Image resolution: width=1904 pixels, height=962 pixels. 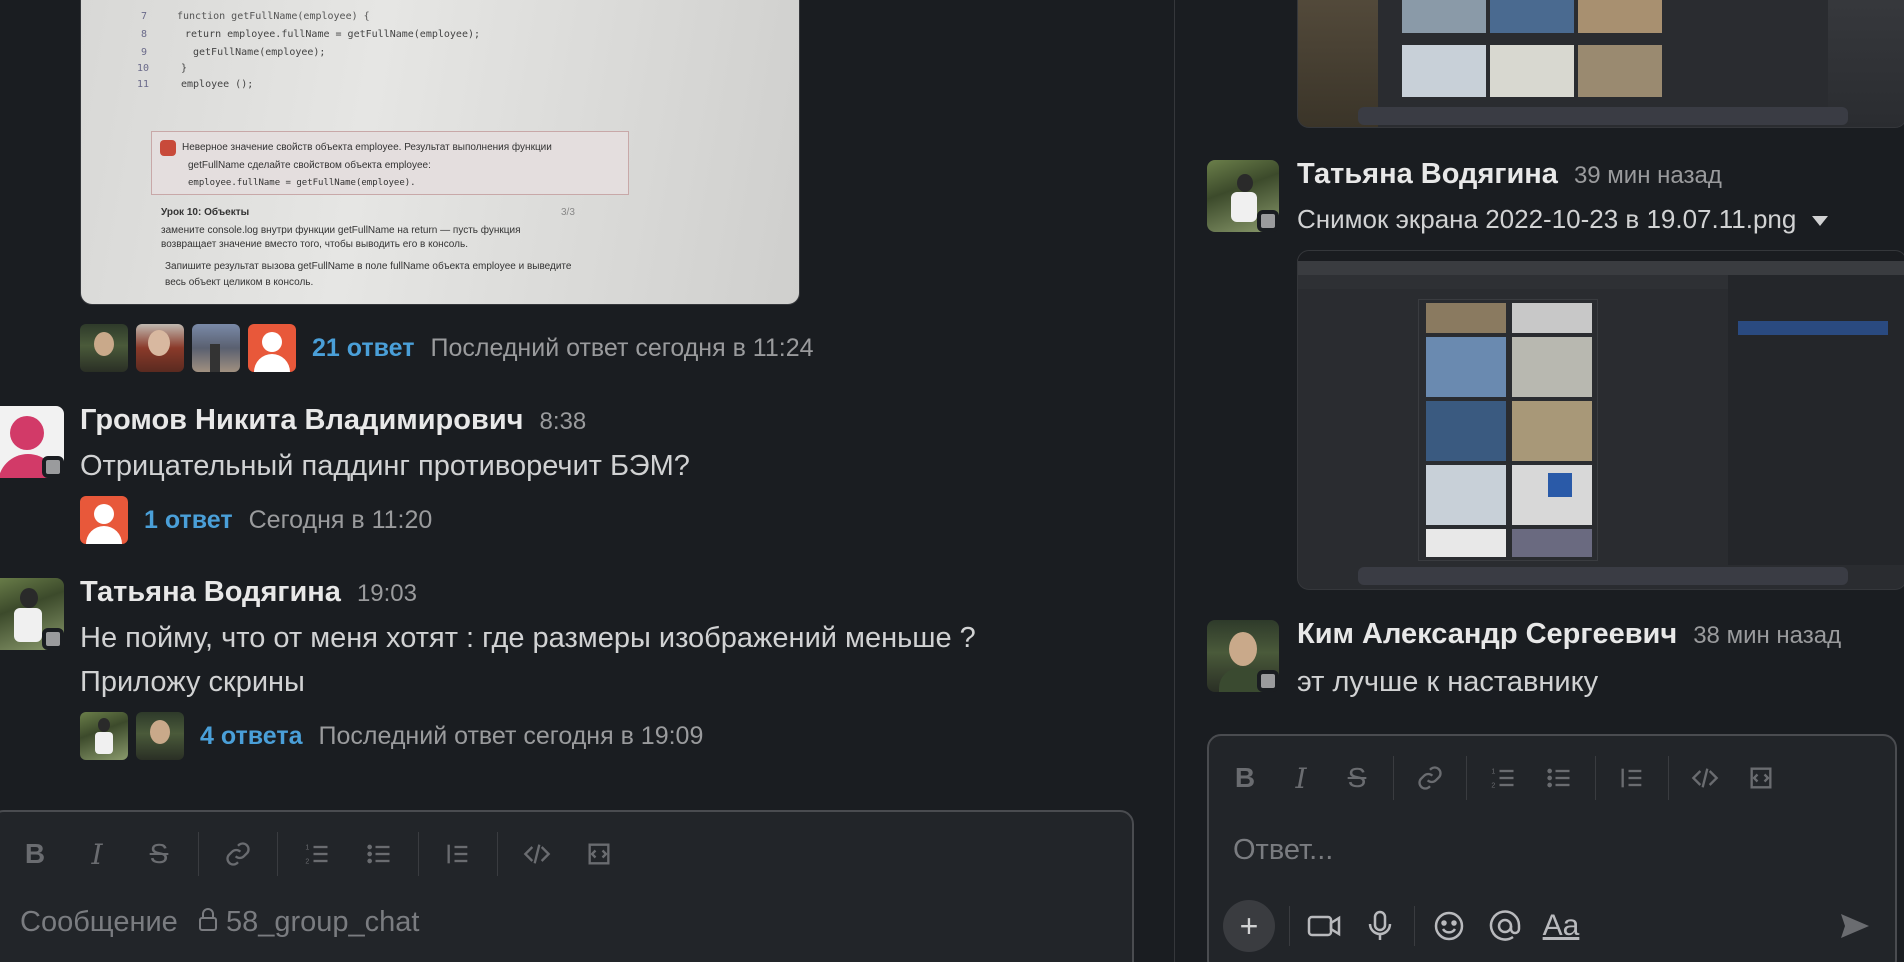 I want to click on message-text: Отрицательный паддинг противоречит БЭМ?, so click(x=385, y=466).